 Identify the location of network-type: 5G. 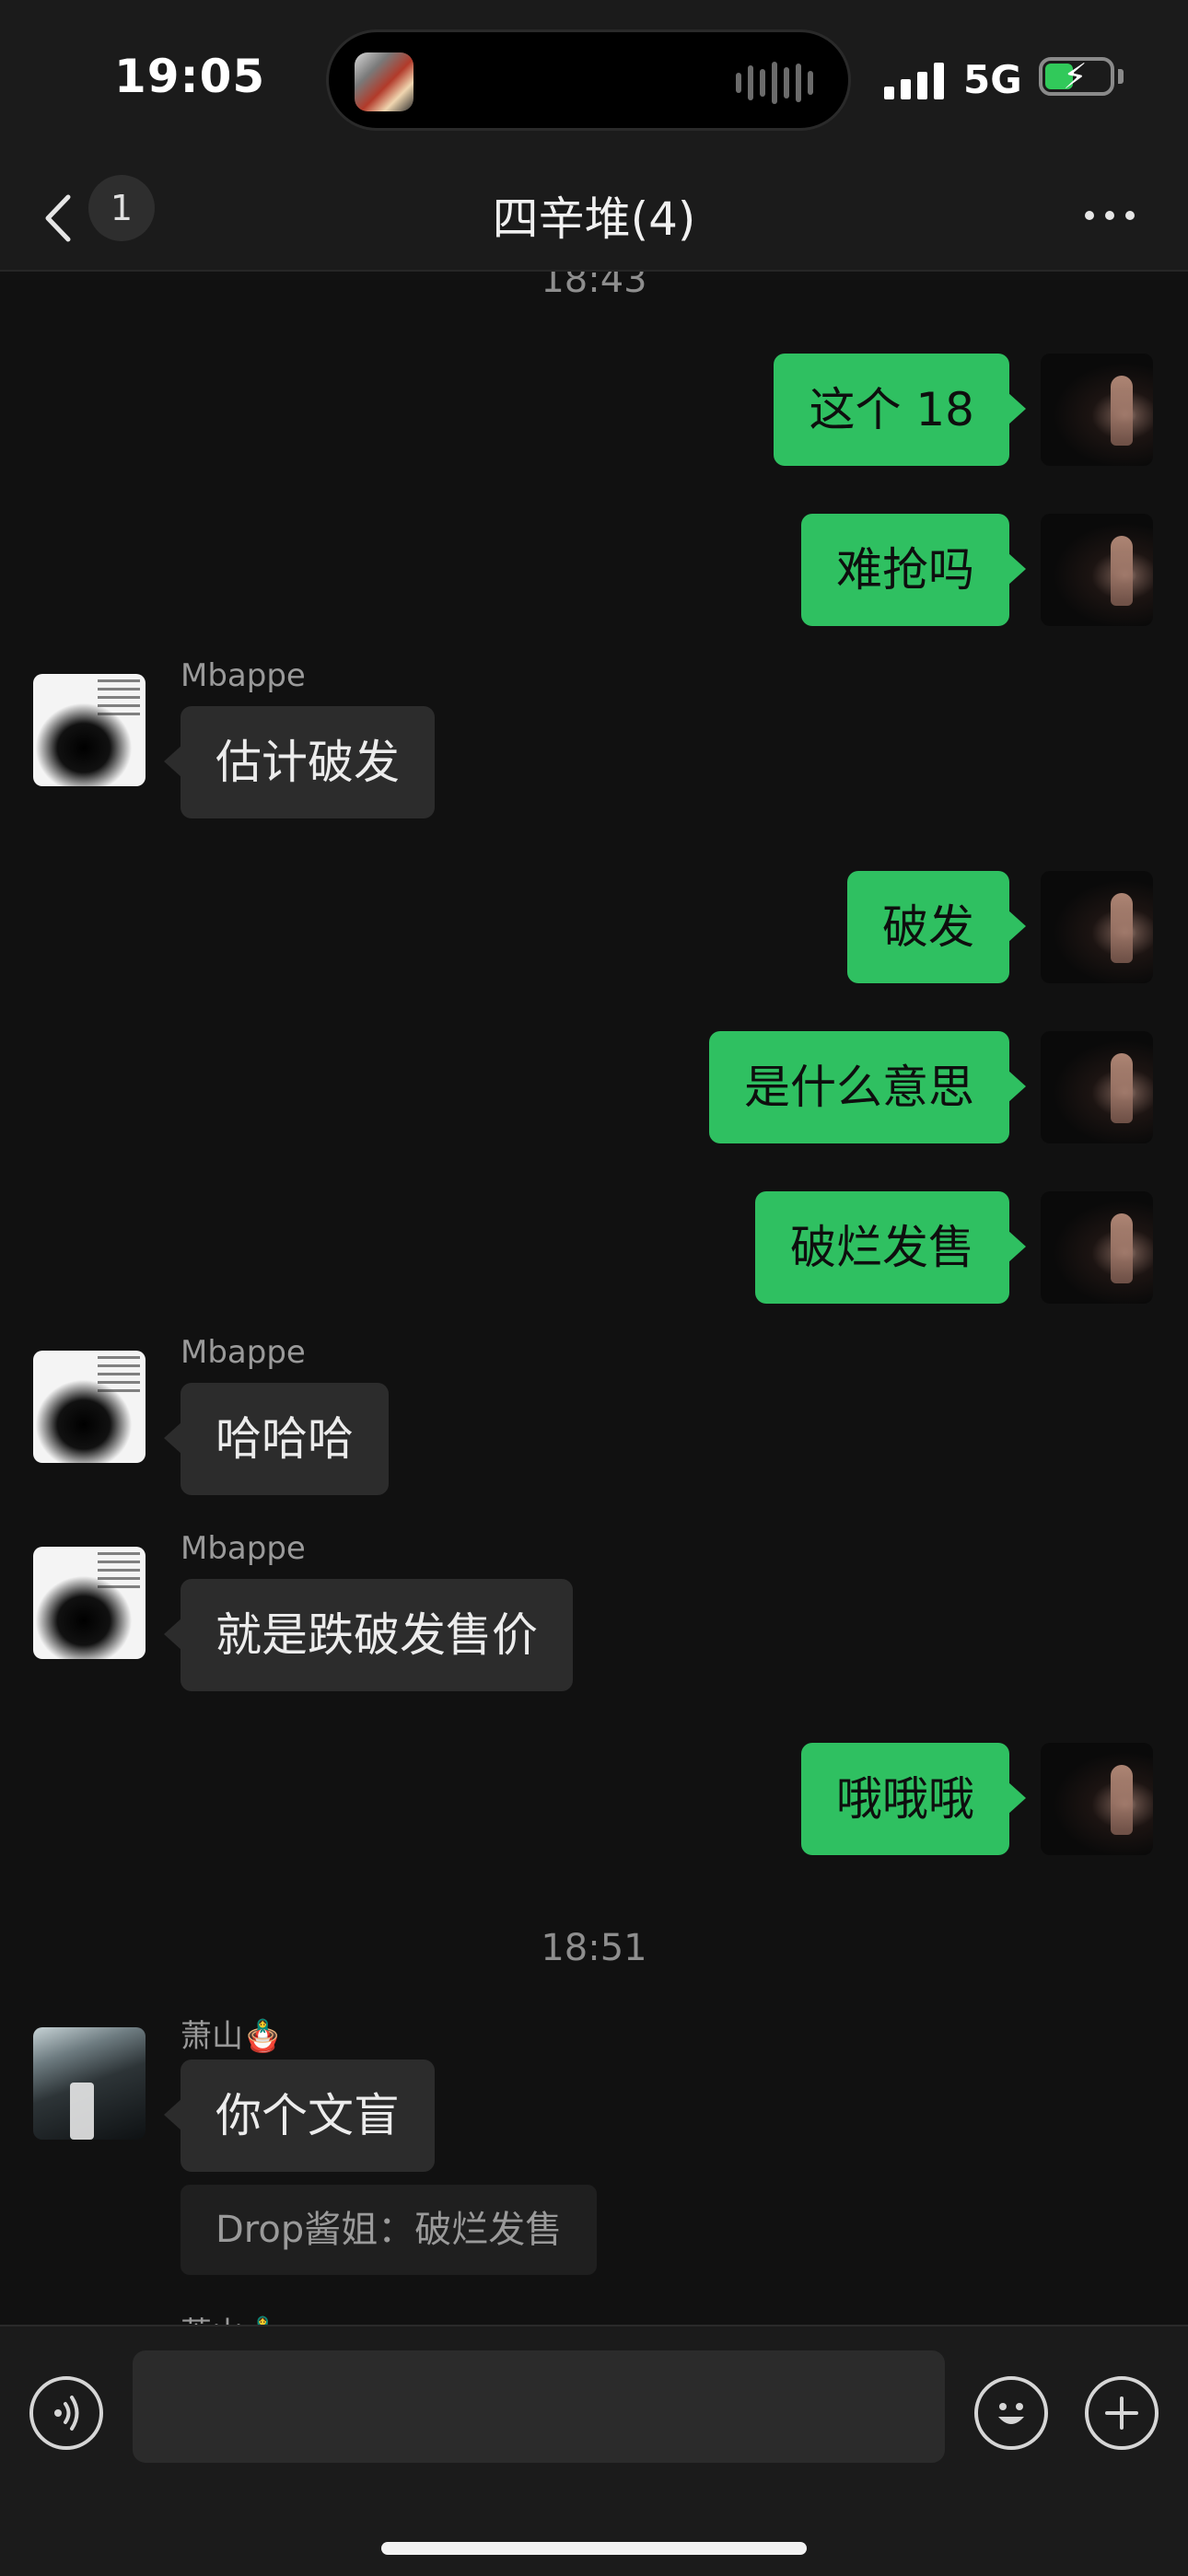
(992, 79).